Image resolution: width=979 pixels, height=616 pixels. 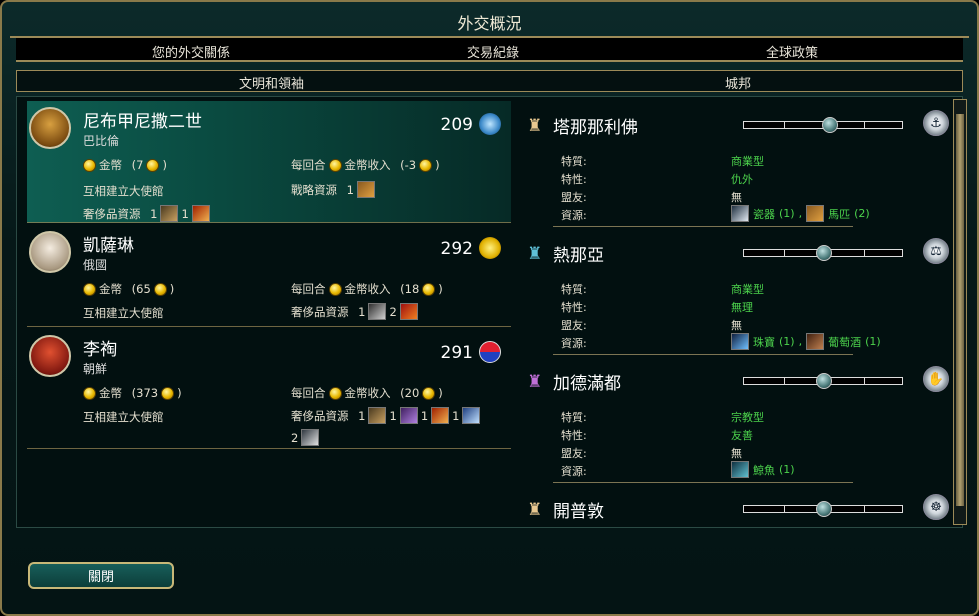 What do you see at coordinates (747, 417) in the screenshot?
I see `type-value: 宗教型` at bounding box center [747, 417].